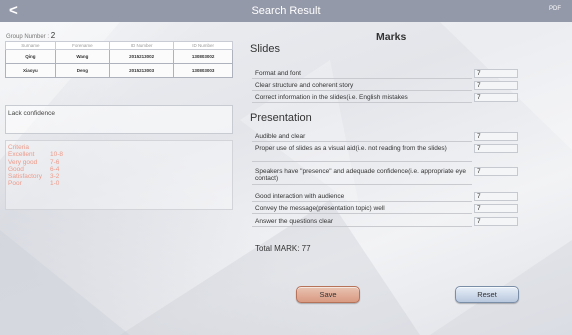 The image size is (572, 335). What do you see at coordinates (294, 221) in the screenshot?
I see `criterion-label: Answer the questions clear` at bounding box center [294, 221].